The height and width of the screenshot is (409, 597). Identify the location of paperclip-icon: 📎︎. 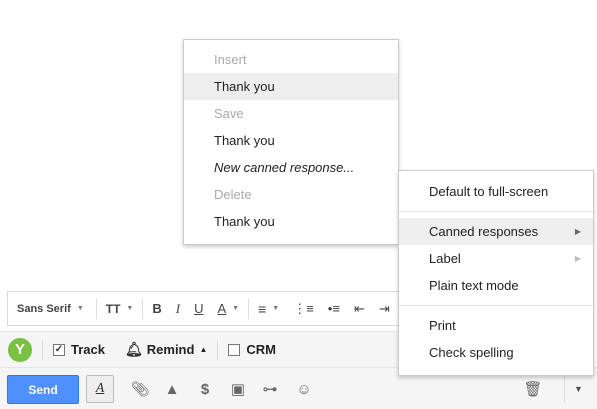
(140, 389).